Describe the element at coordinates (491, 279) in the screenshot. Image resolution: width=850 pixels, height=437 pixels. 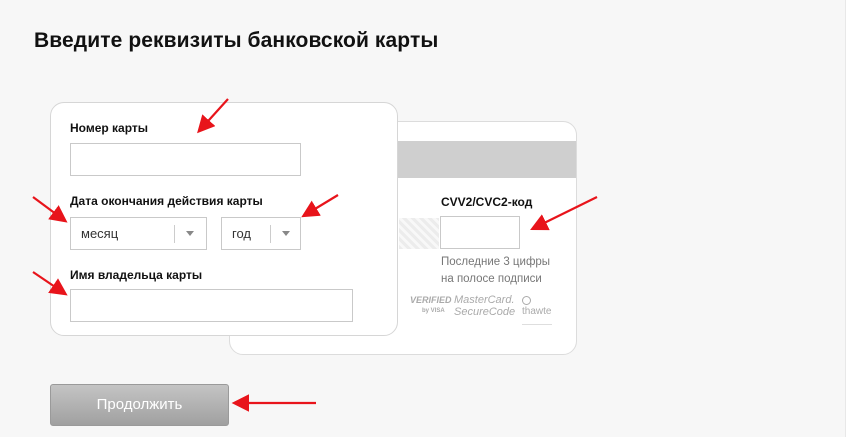
I see `cvv-hint-line-2: на полосе подписи` at that location.